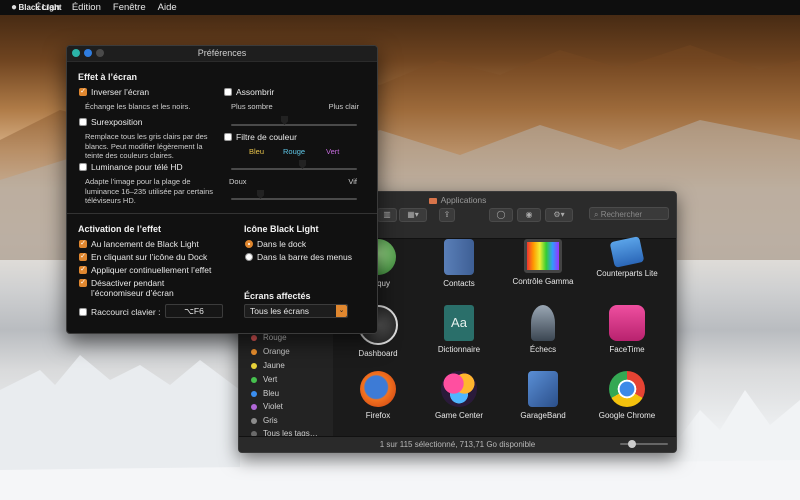 The height and width of the screenshot is (500, 800). What do you see at coordinates (543, 389) in the screenshot?
I see `guitar-icon` at bounding box center [543, 389].